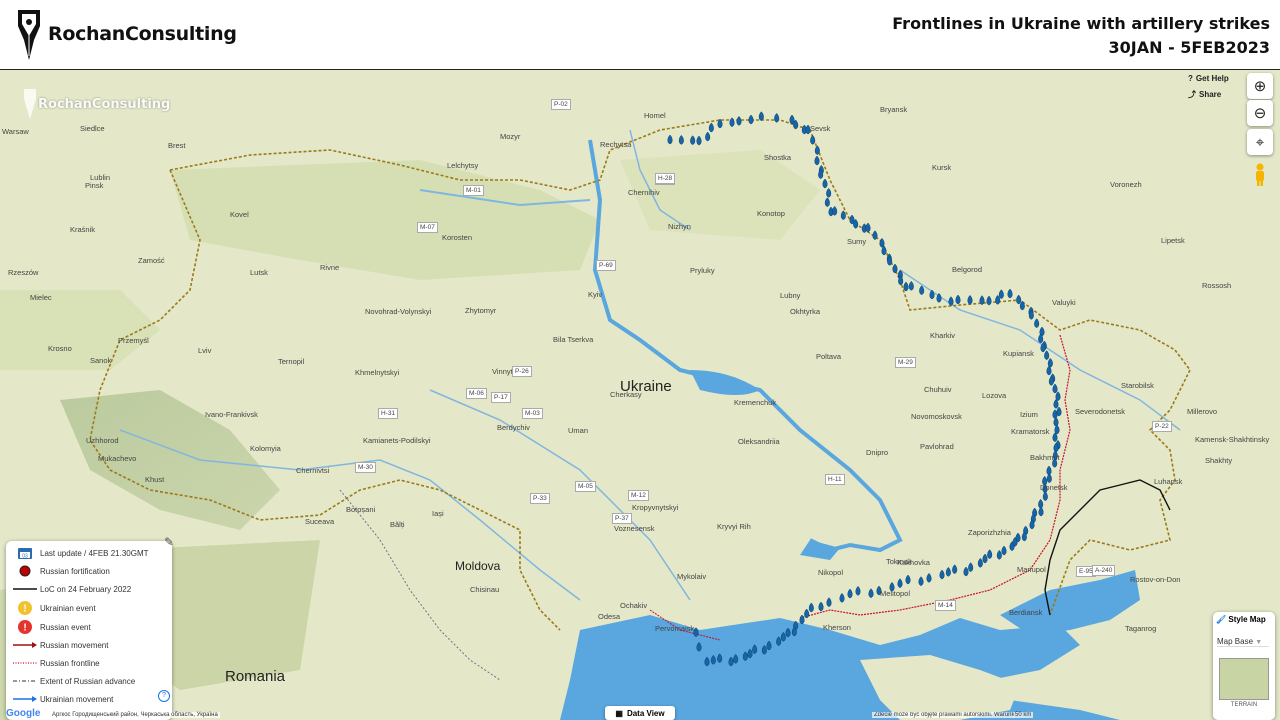 The image size is (1280, 720). Describe the element at coordinates (1204, 94) in the screenshot. I see `share-link: ⤴ Share` at that location.